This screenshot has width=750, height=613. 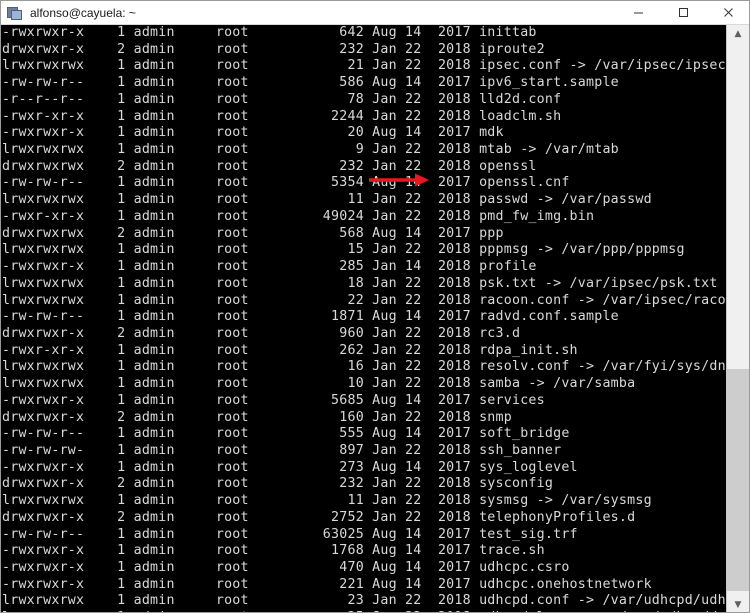 I want to click on maximize-button, so click(x=683, y=12).